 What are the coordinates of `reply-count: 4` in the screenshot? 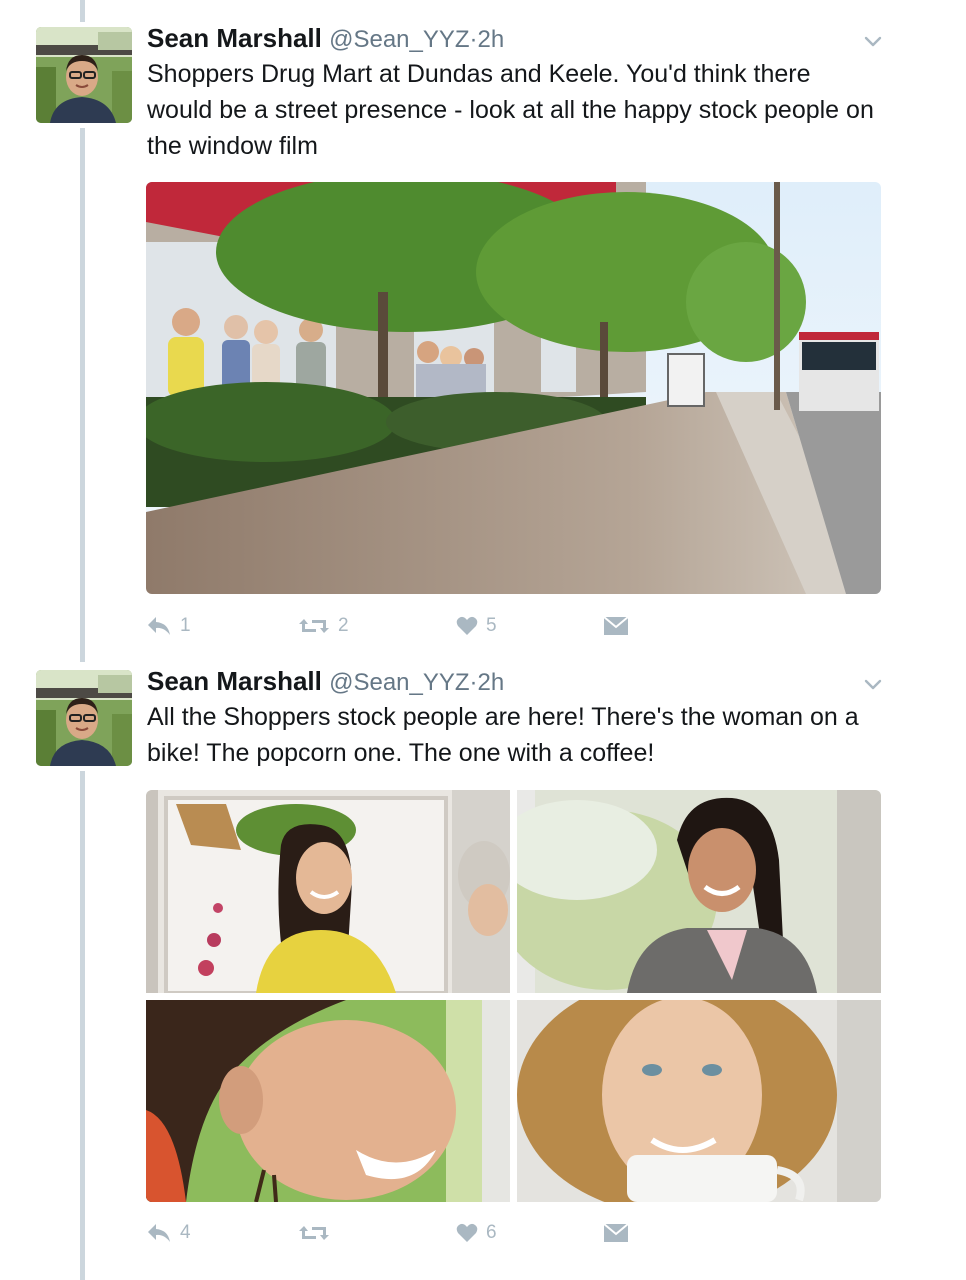 It's located at (185, 1232).